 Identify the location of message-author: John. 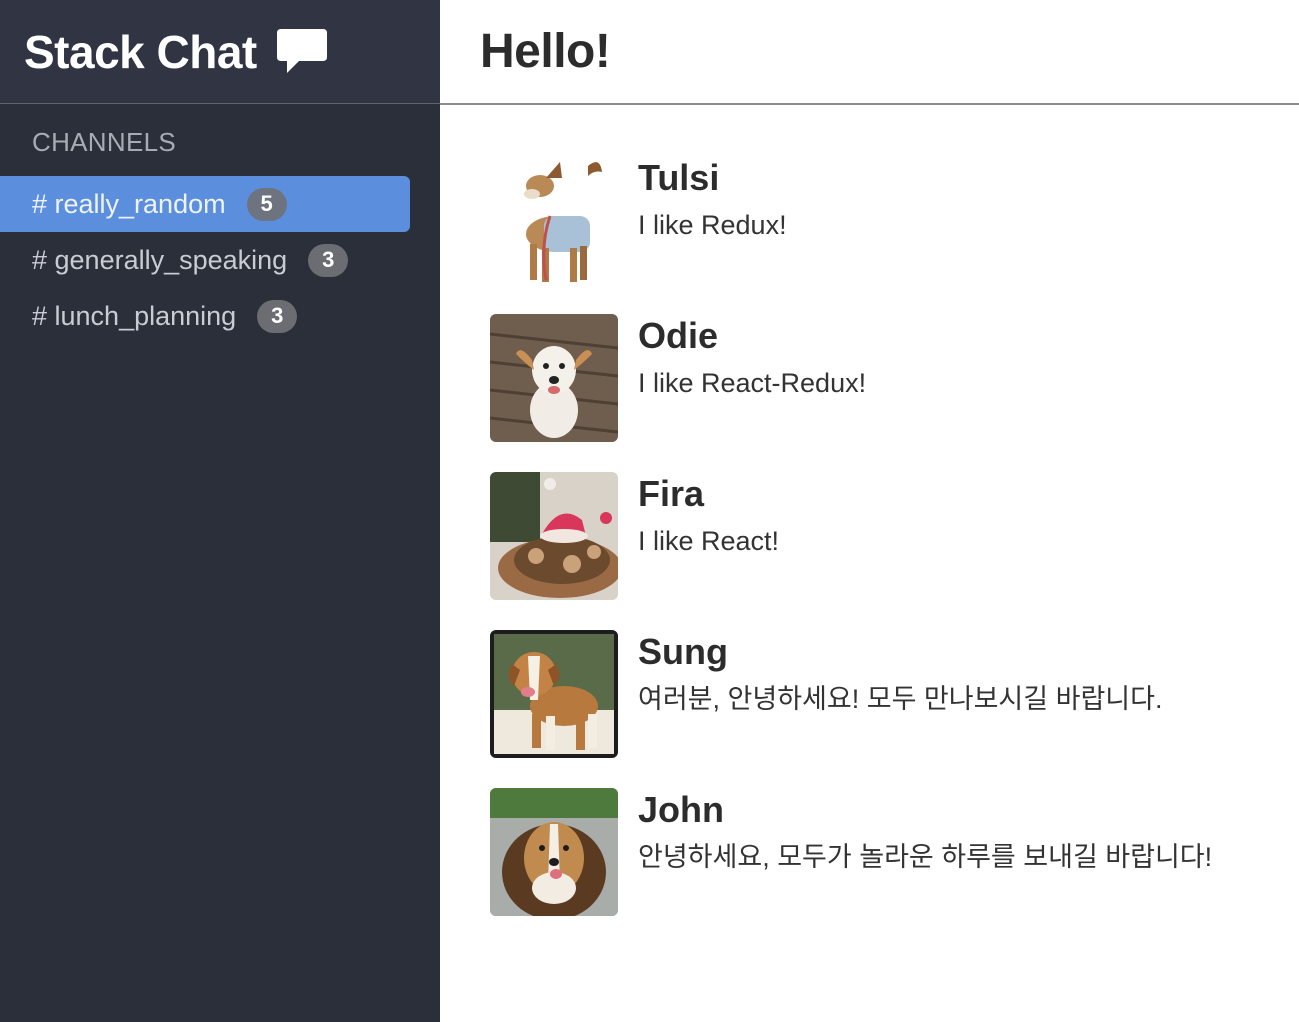
(681, 809).